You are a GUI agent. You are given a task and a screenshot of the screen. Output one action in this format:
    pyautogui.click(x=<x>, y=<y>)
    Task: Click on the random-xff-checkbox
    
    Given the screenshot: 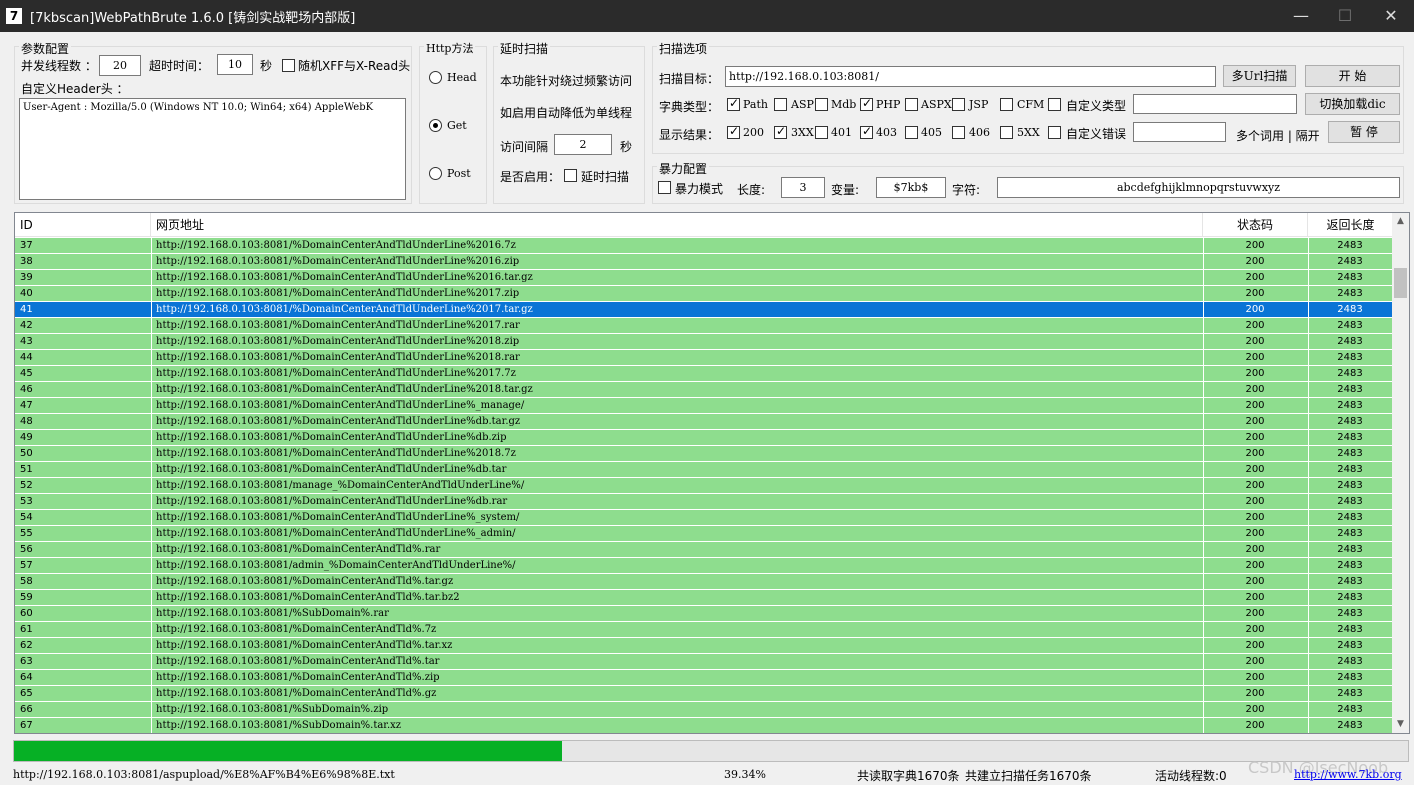 What is the action you would take?
    pyautogui.click(x=288, y=65)
    